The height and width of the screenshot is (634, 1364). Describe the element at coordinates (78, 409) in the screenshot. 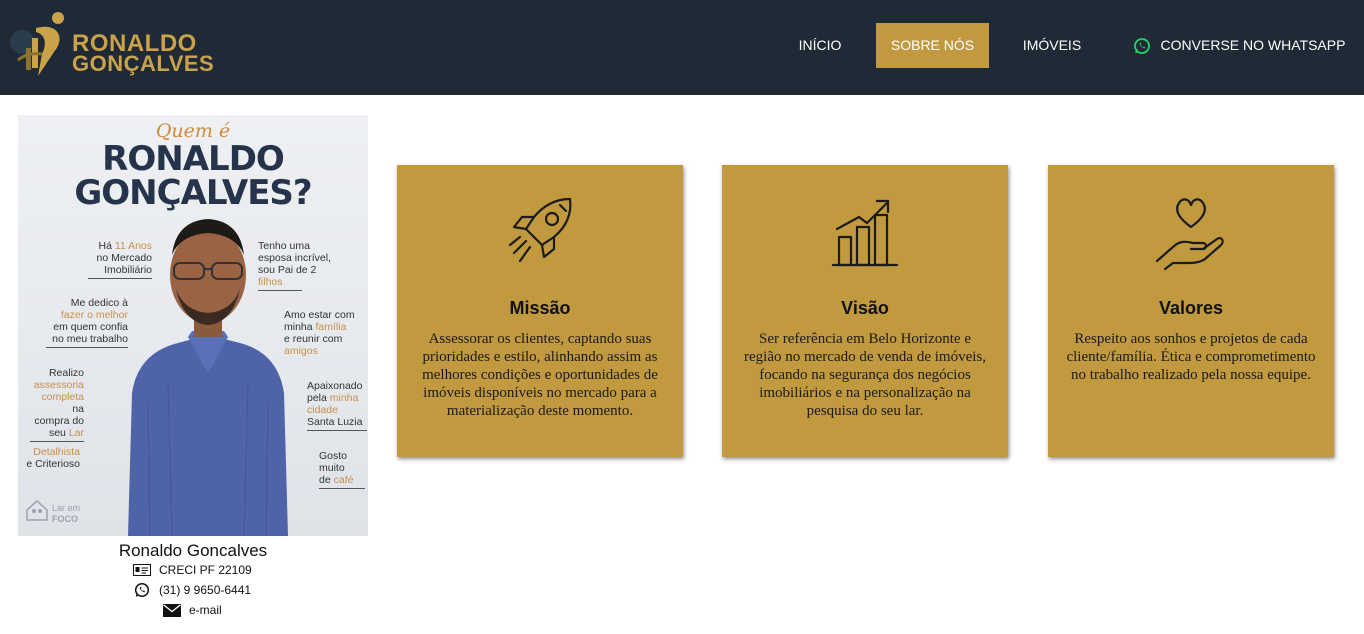

I see `fact-text: na` at that location.